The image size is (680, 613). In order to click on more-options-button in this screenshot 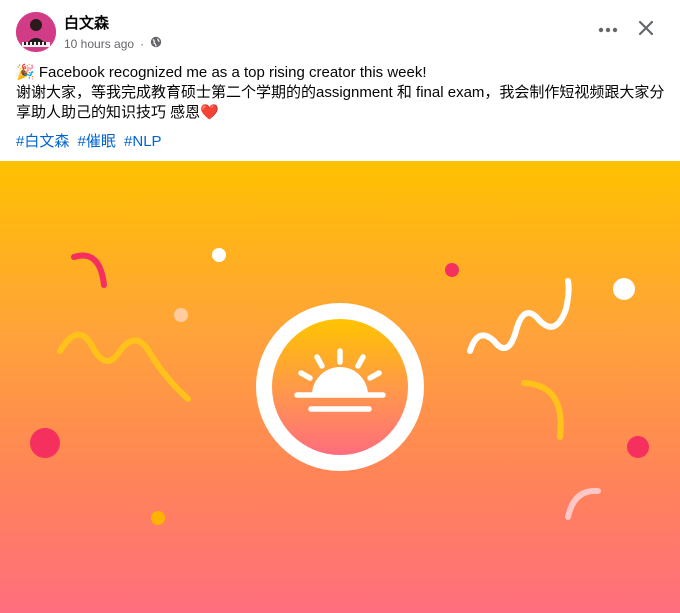, I will do `click(608, 30)`.